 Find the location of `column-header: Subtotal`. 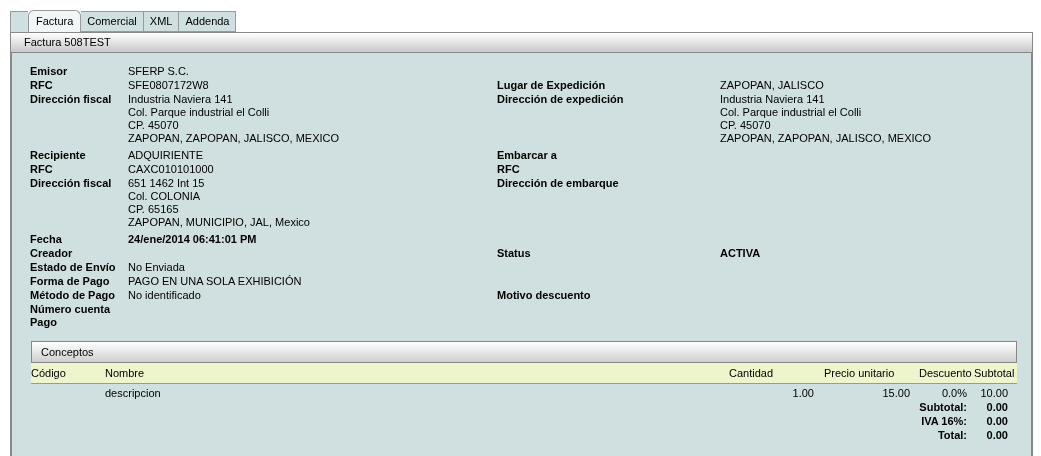

column-header: Subtotal is located at coordinates (994, 372).